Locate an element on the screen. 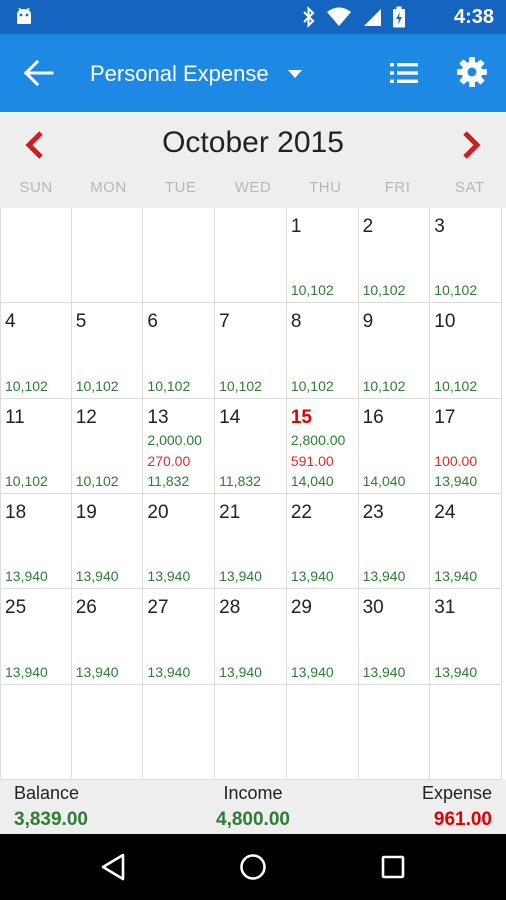  calendar-day-cell: 19 13,940 is located at coordinates (107, 542).